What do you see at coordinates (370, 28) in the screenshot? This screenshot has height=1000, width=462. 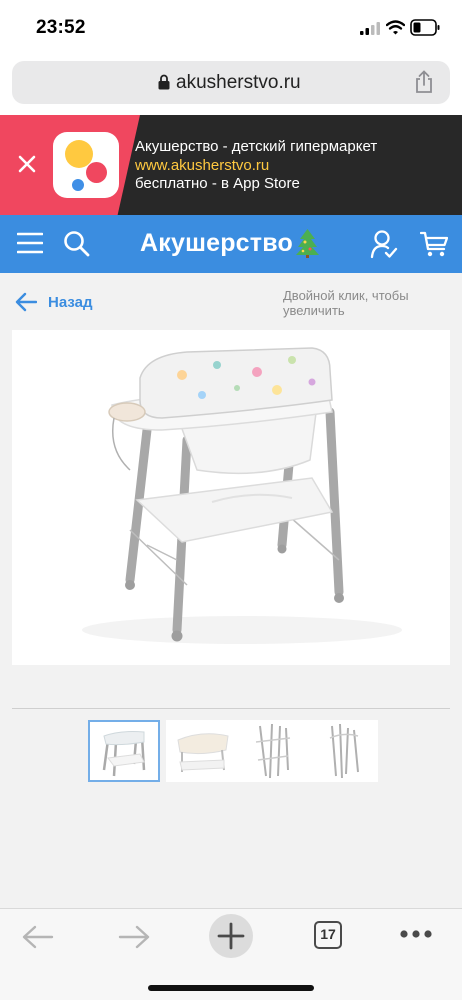 I see `signal-icon` at bounding box center [370, 28].